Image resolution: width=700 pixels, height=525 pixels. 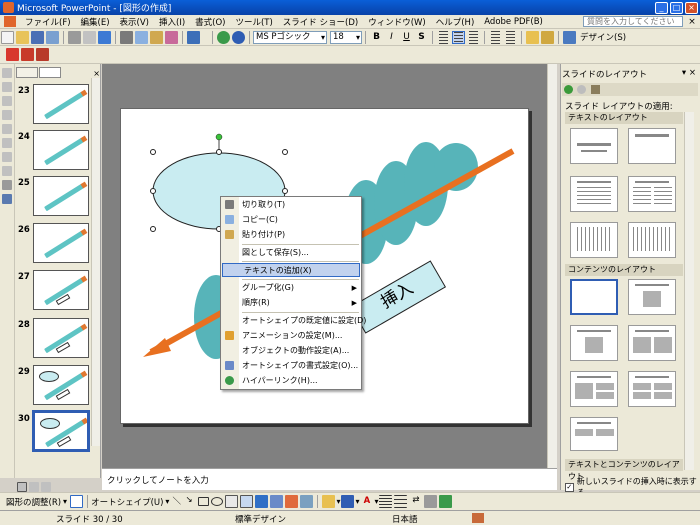 I want to click on design-icon, so click(x=569, y=37).